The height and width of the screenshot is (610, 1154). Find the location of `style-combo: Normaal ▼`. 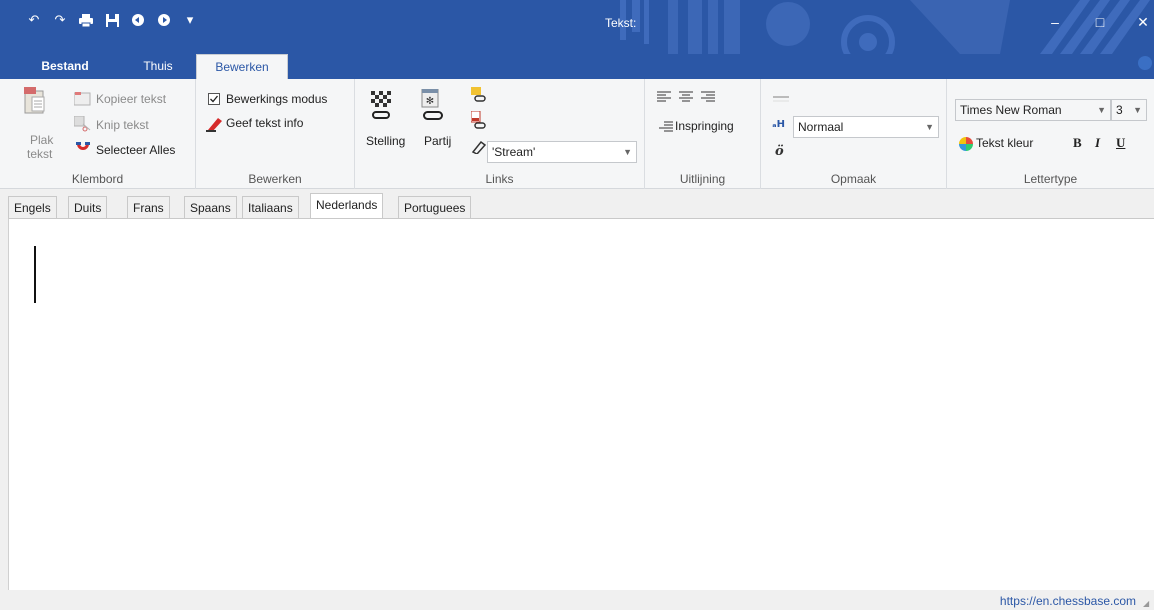

style-combo: Normaal ▼ is located at coordinates (866, 127).